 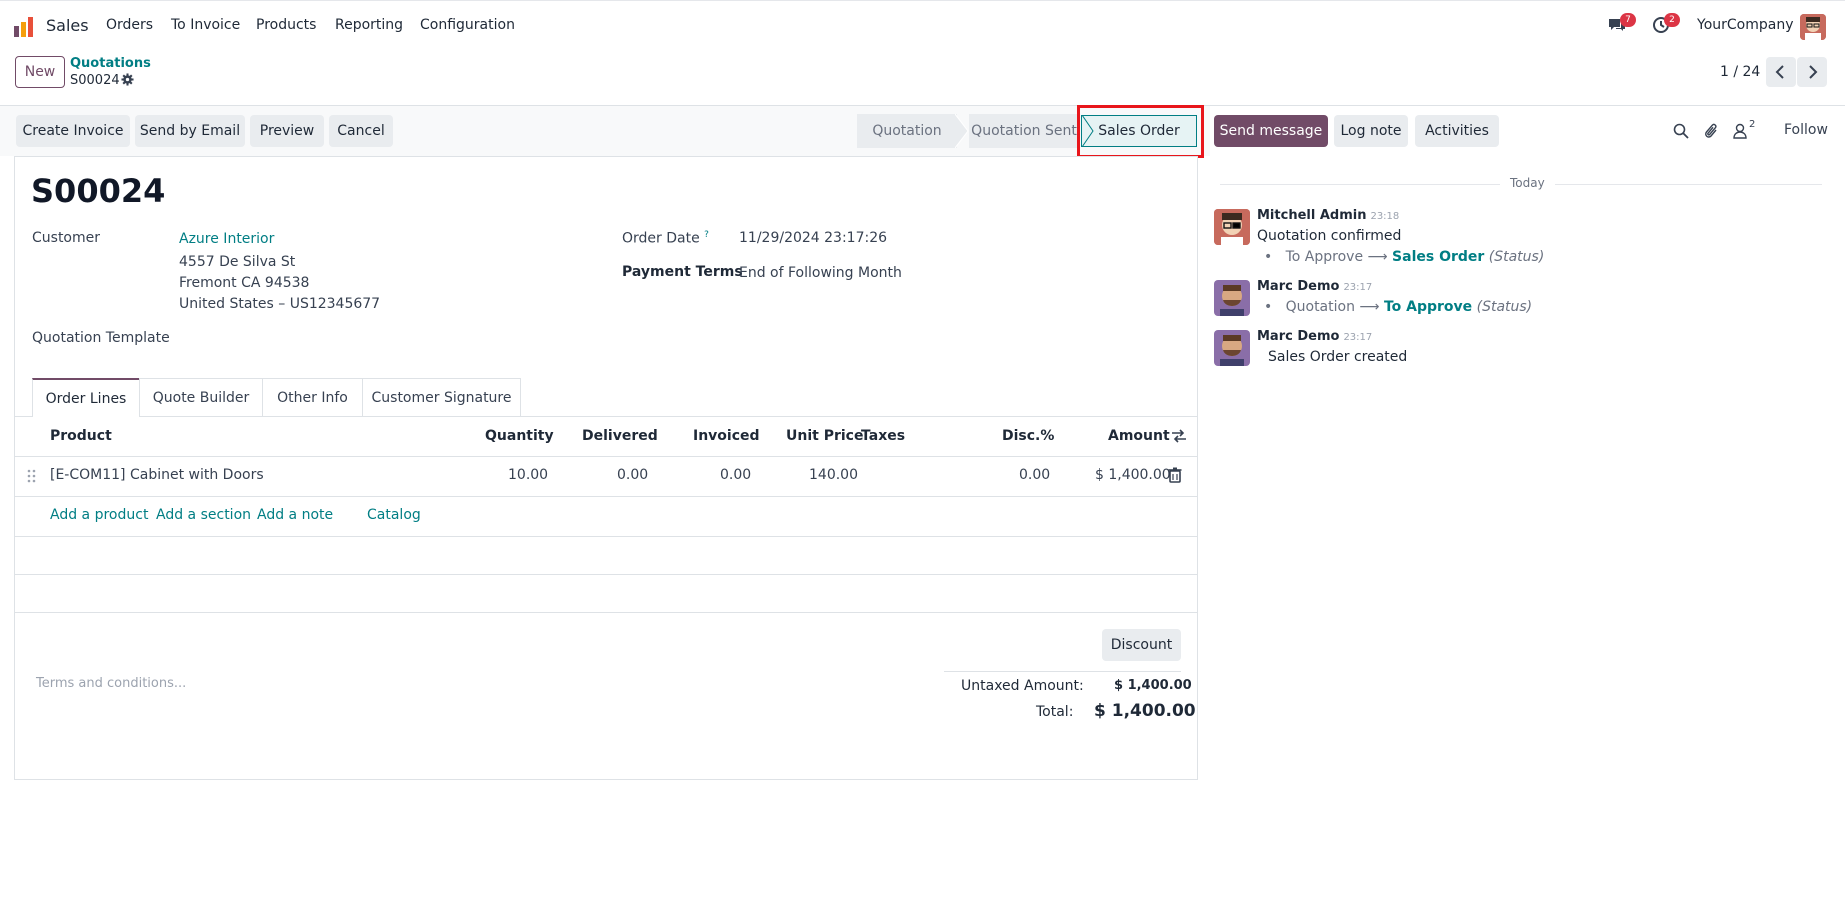 I want to click on message-text: Sales Order created, so click(x=1338, y=357).